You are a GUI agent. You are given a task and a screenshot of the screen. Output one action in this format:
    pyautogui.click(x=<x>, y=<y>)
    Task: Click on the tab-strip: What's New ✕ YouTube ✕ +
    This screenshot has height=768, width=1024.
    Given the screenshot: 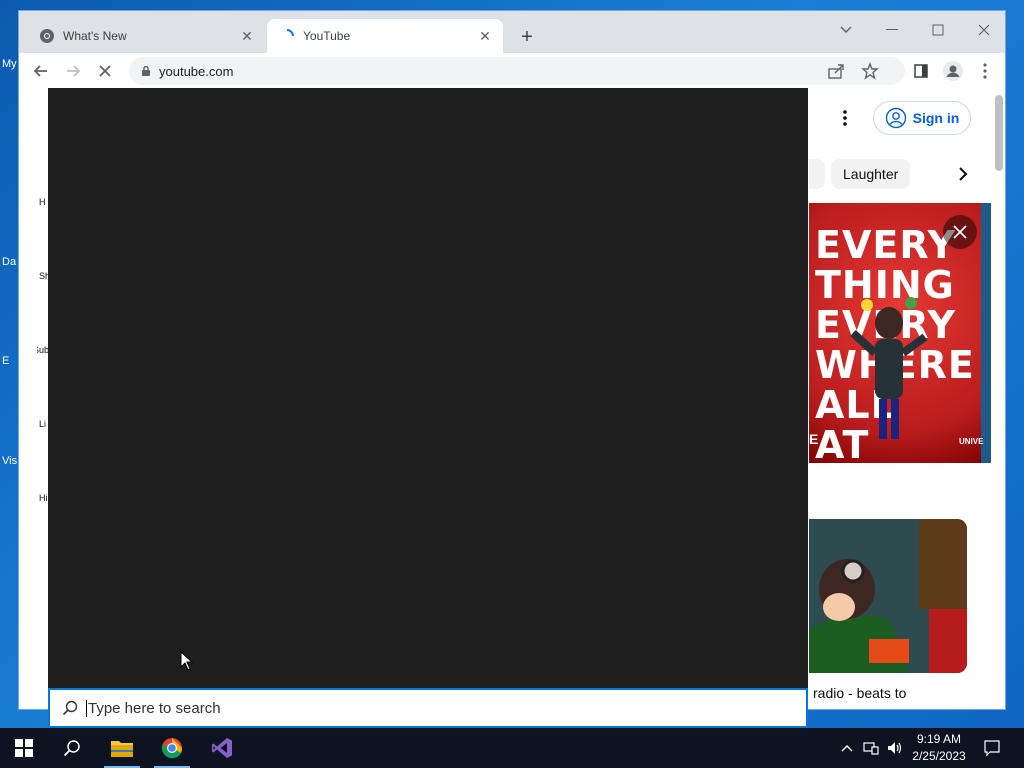 What is the action you would take?
    pyautogui.click(x=512, y=32)
    